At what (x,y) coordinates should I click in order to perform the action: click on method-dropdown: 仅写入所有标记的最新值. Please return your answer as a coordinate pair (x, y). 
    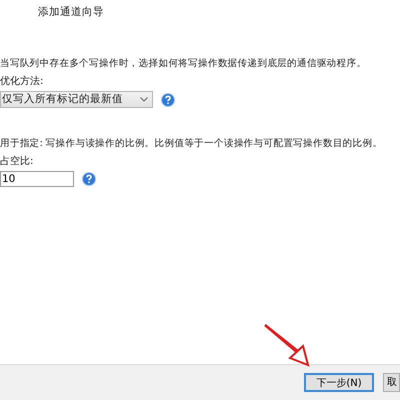
    Looking at the image, I should click on (76, 99).